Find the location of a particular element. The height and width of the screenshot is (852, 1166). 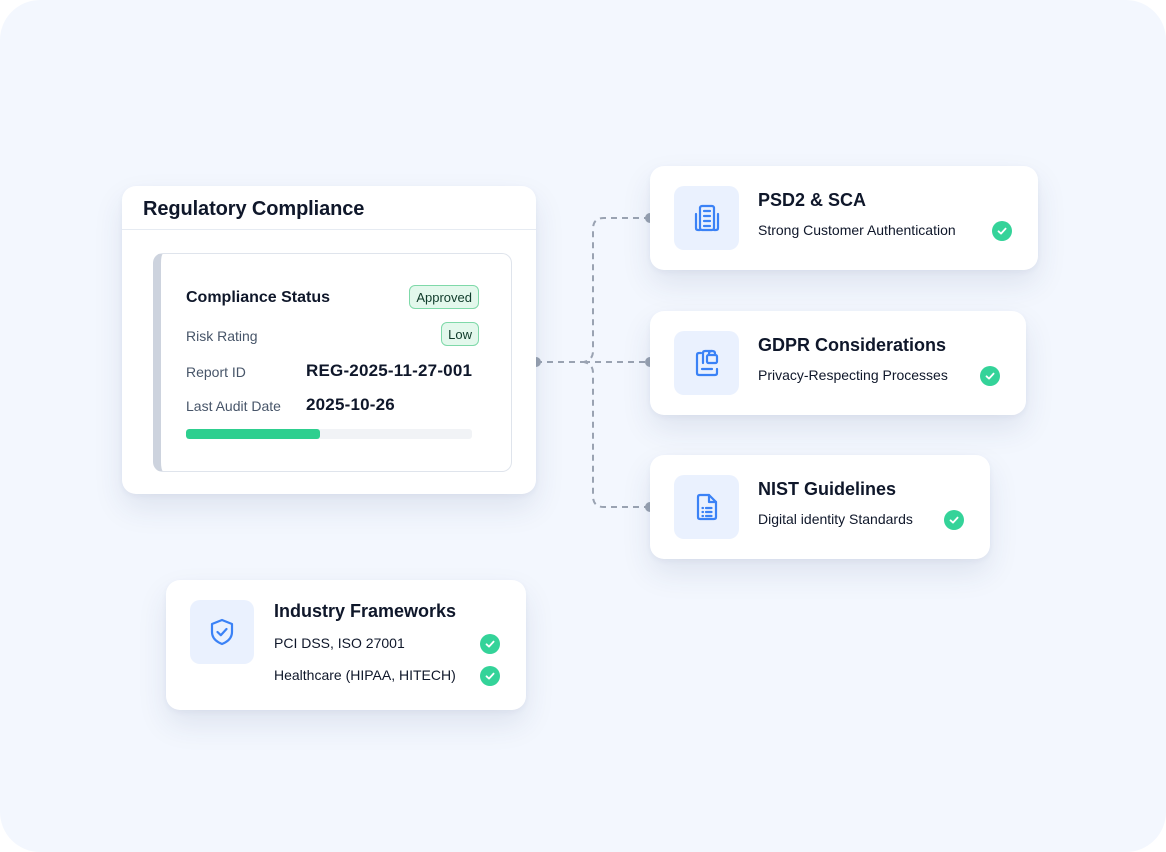

status-title: Compliance Status is located at coordinates (258, 297).